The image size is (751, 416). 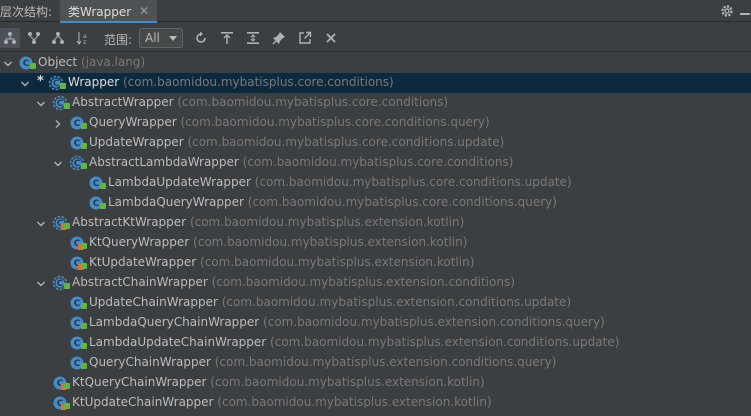 What do you see at coordinates (143, 262) in the screenshot?
I see `class-name-text: KtUpdateWrapper` at bounding box center [143, 262].